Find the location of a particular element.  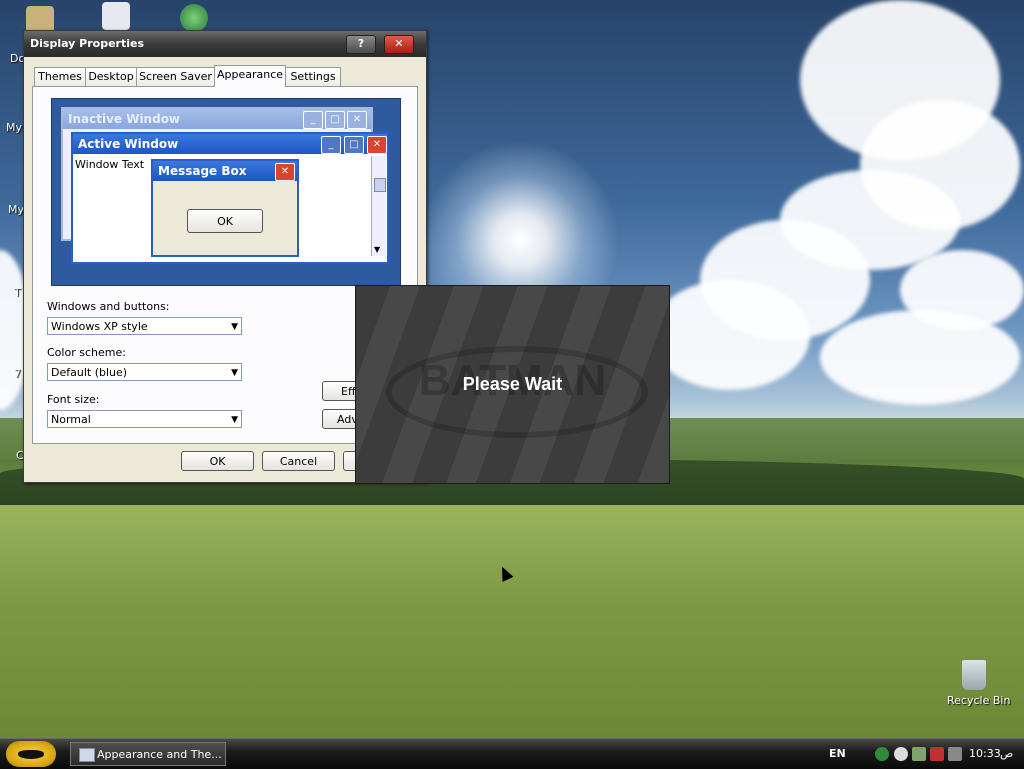

tab-settings: Settings is located at coordinates (313, 76).